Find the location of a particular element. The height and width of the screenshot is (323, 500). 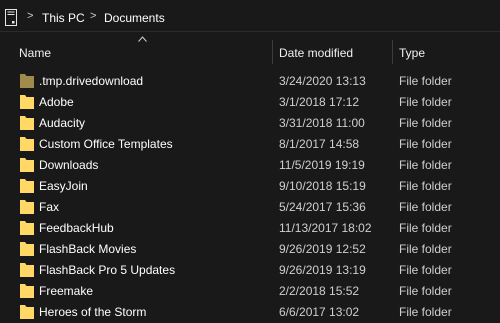

file-name: Heroes of the Storm is located at coordinates (93, 312).